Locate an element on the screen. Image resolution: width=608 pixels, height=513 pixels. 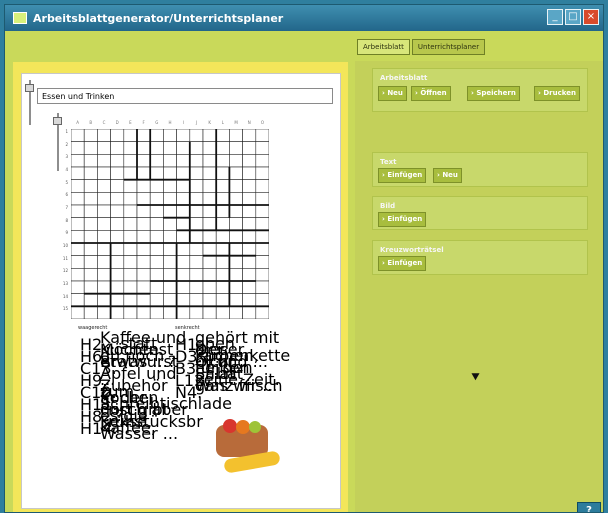
zoom-slider-handle is located at coordinates (29, 88).